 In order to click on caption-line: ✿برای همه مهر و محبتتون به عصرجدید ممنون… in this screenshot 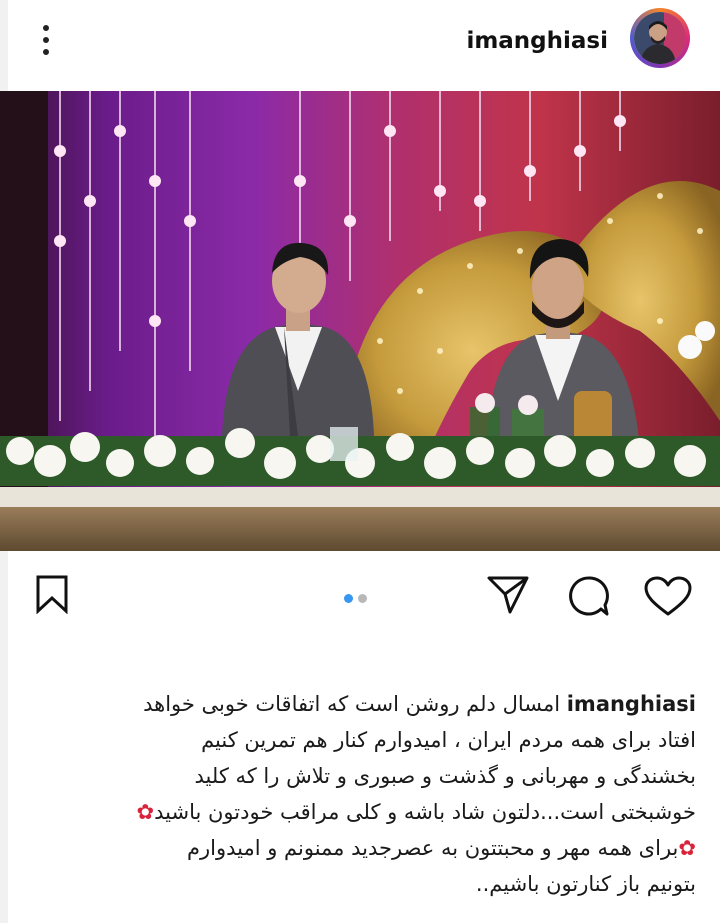, I will do `click(441, 848)`.